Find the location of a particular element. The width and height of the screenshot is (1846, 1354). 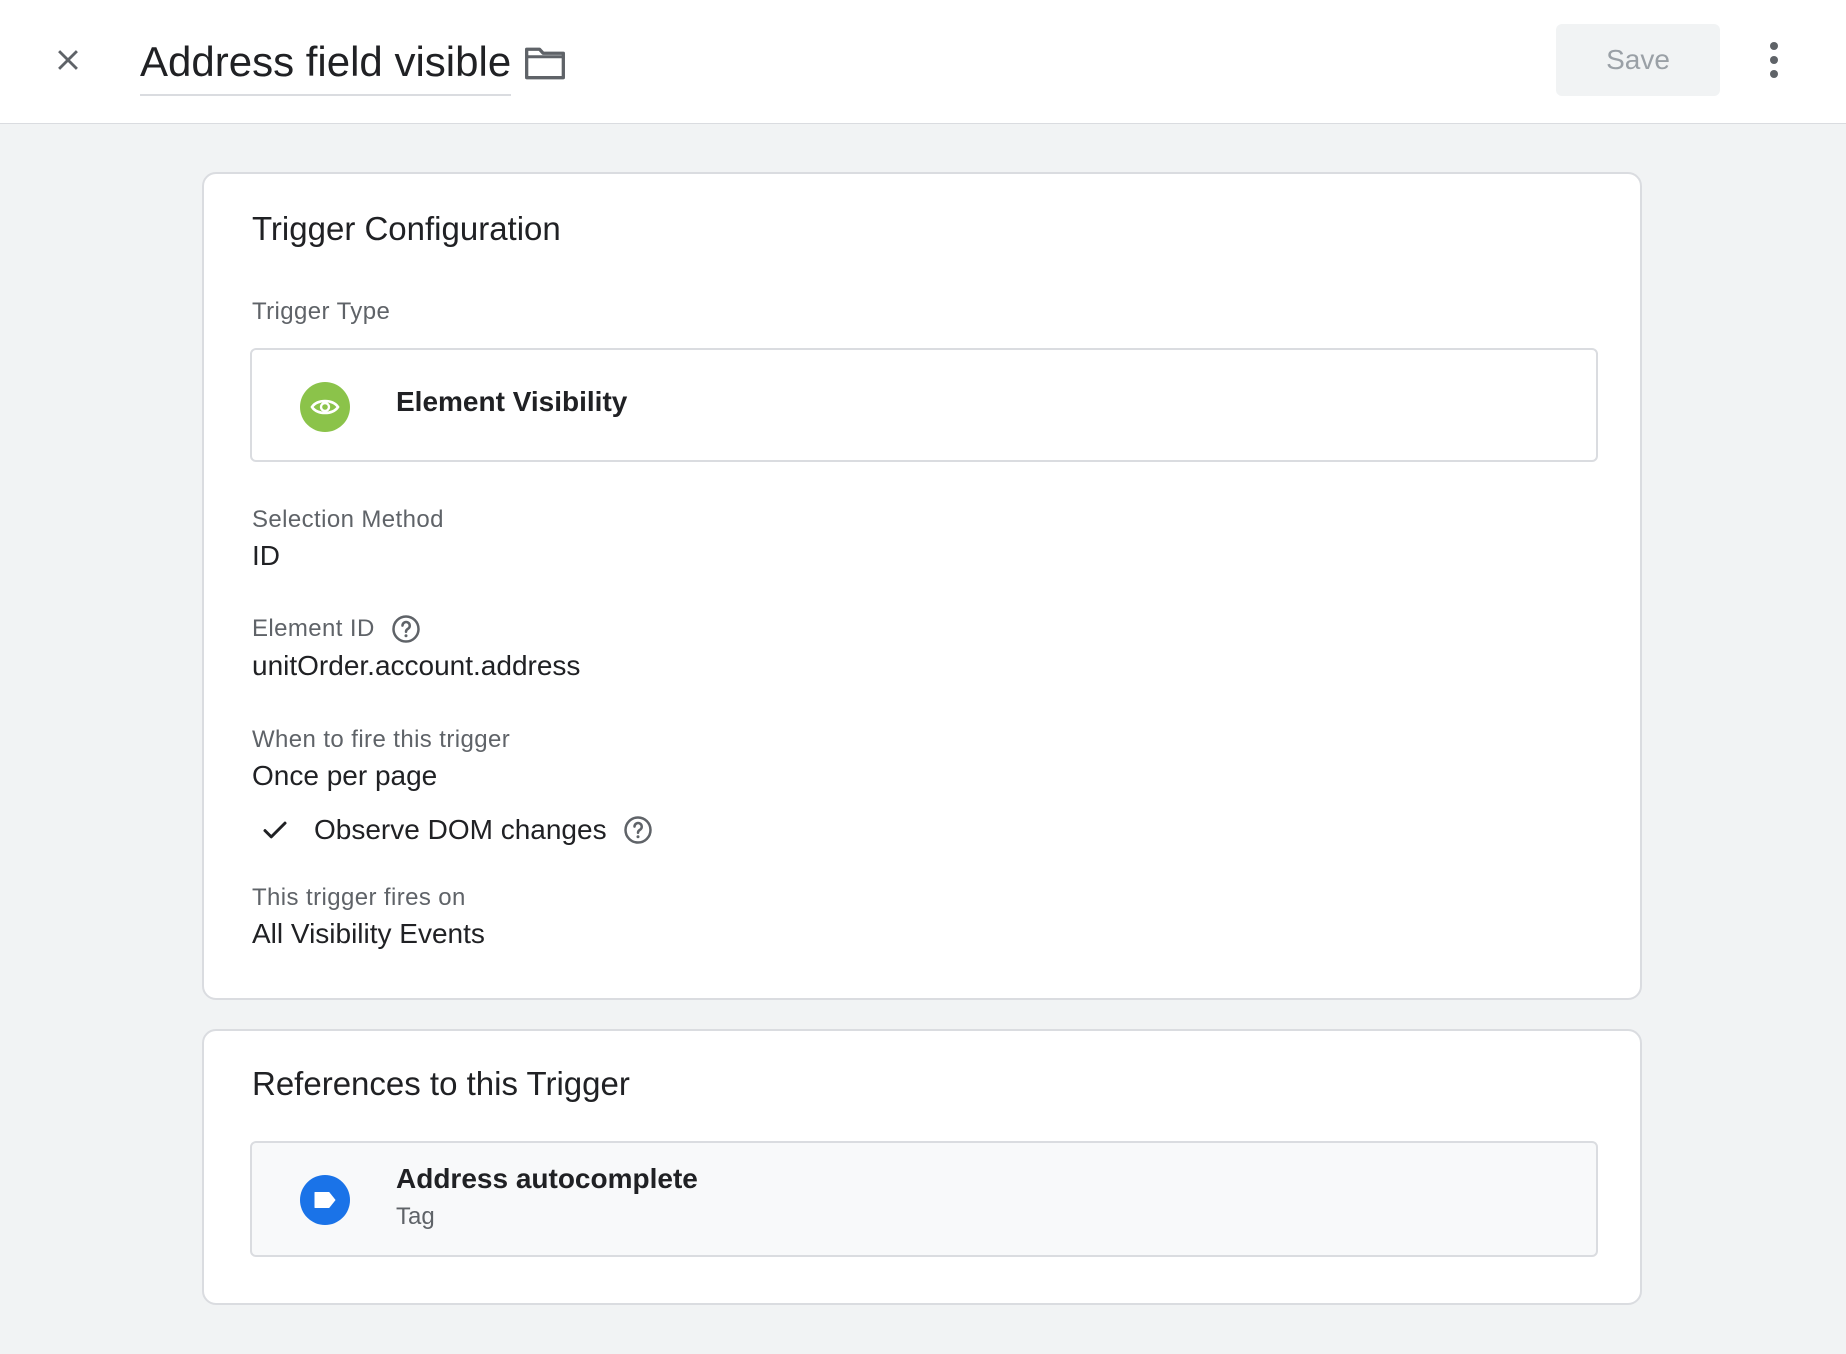

selection-method-value: ID is located at coordinates (266, 555).